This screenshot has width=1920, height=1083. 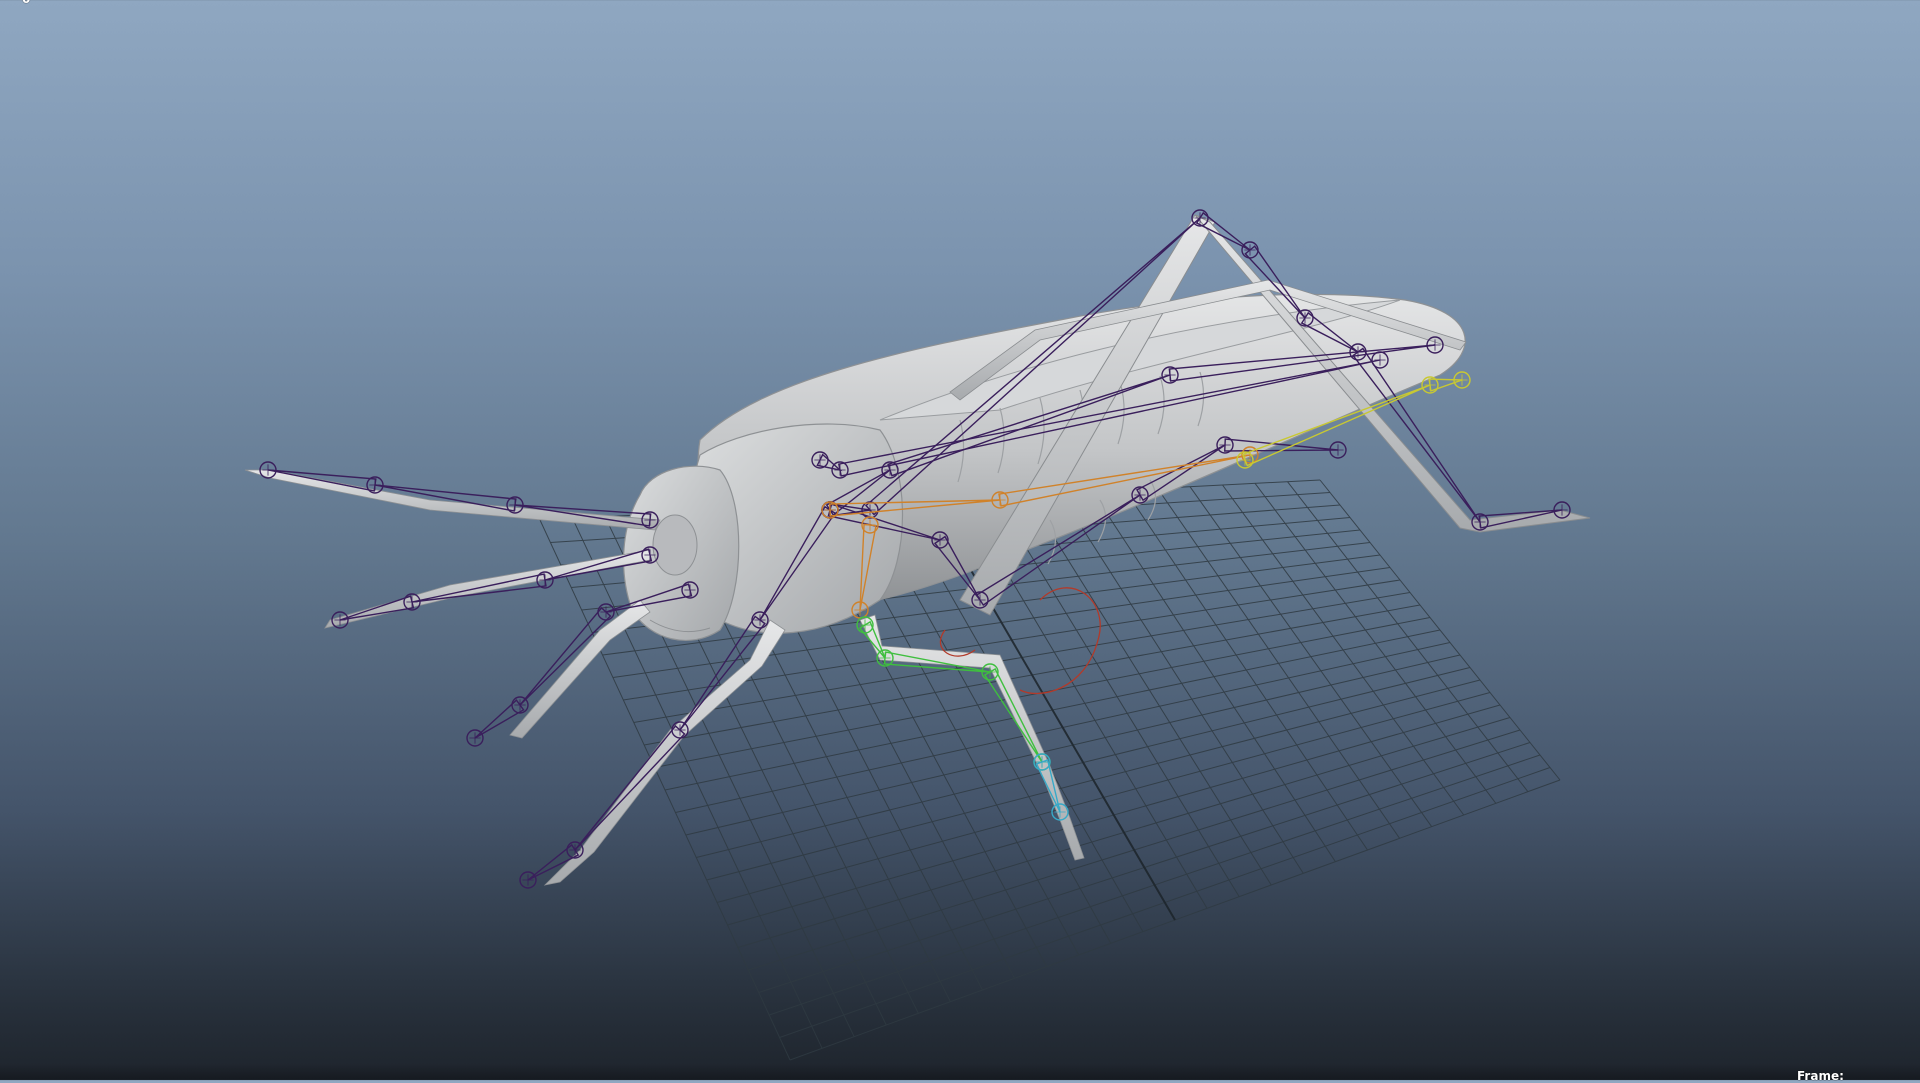 I want to click on corner-marker: 0, so click(x=26, y=3).